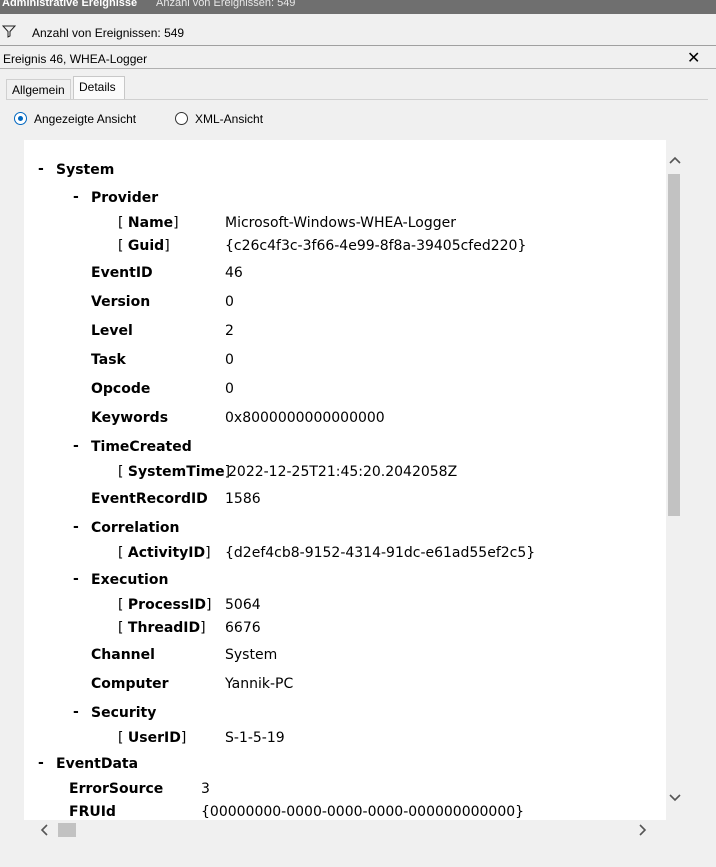  What do you see at coordinates (44, 830) in the screenshot?
I see `chevron-left-icon` at bounding box center [44, 830].